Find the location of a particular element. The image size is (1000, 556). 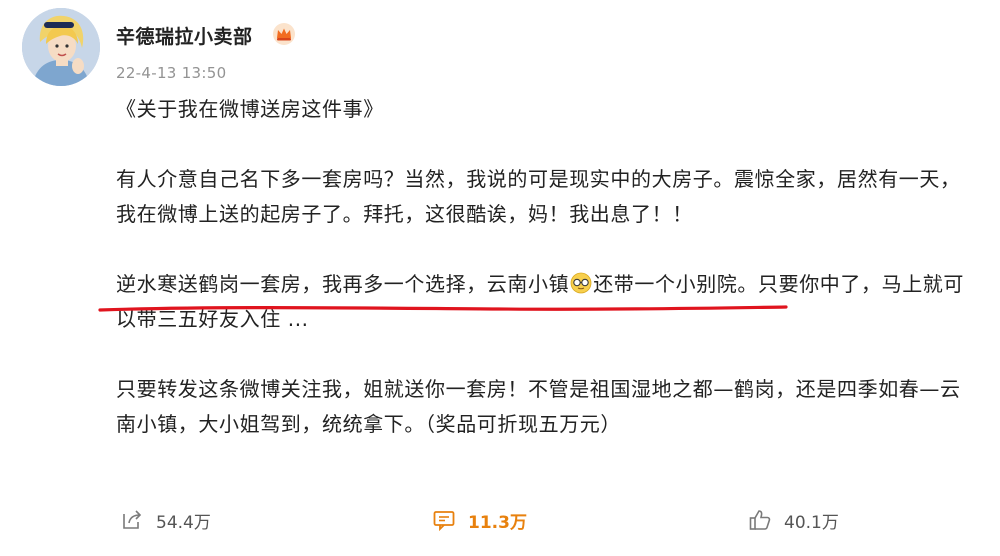

paragraph-2-text-before-emoji: 逆水寒送鹤岗一套房，我再多一个选择，云南小镇 is located at coordinates (343, 284).